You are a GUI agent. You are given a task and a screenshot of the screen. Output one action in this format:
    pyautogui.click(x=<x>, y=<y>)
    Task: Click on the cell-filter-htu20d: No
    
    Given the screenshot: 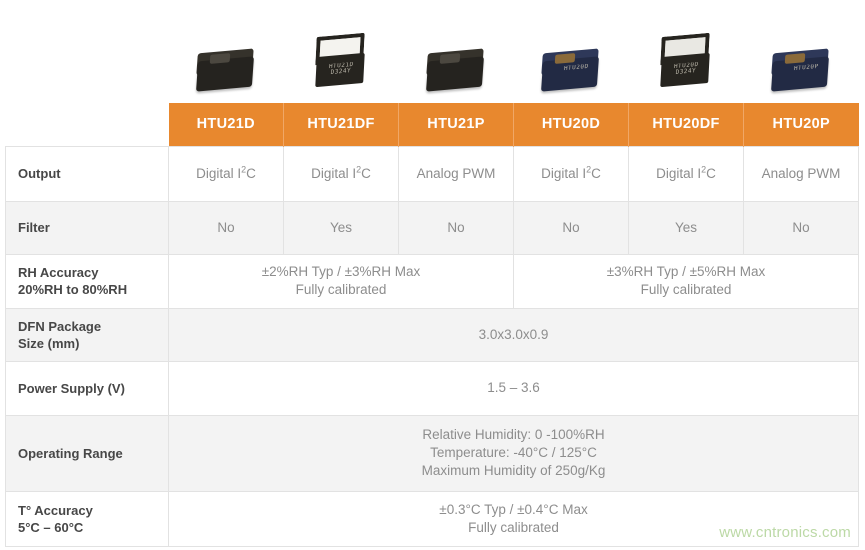 What is the action you would take?
    pyautogui.click(x=571, y=227)
    